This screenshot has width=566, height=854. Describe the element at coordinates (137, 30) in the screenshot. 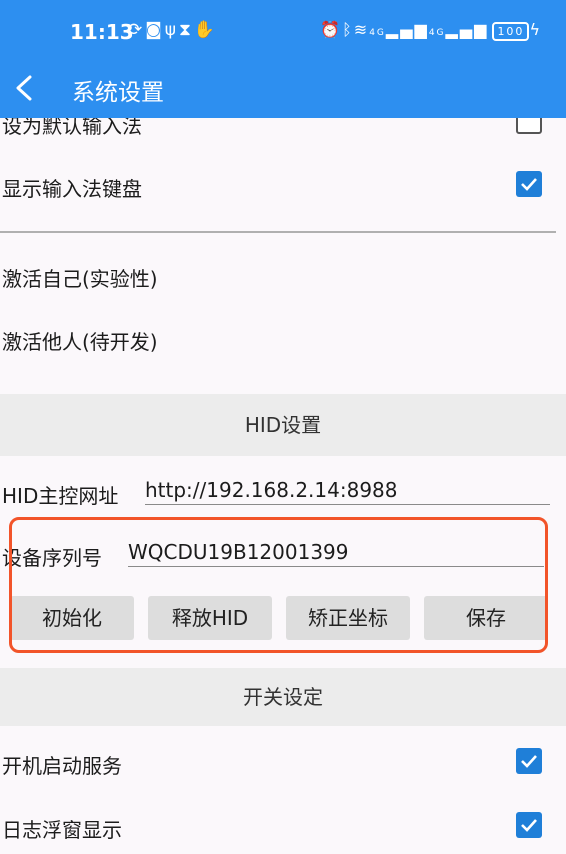

I see `sync-icon: ⟳` at that location.